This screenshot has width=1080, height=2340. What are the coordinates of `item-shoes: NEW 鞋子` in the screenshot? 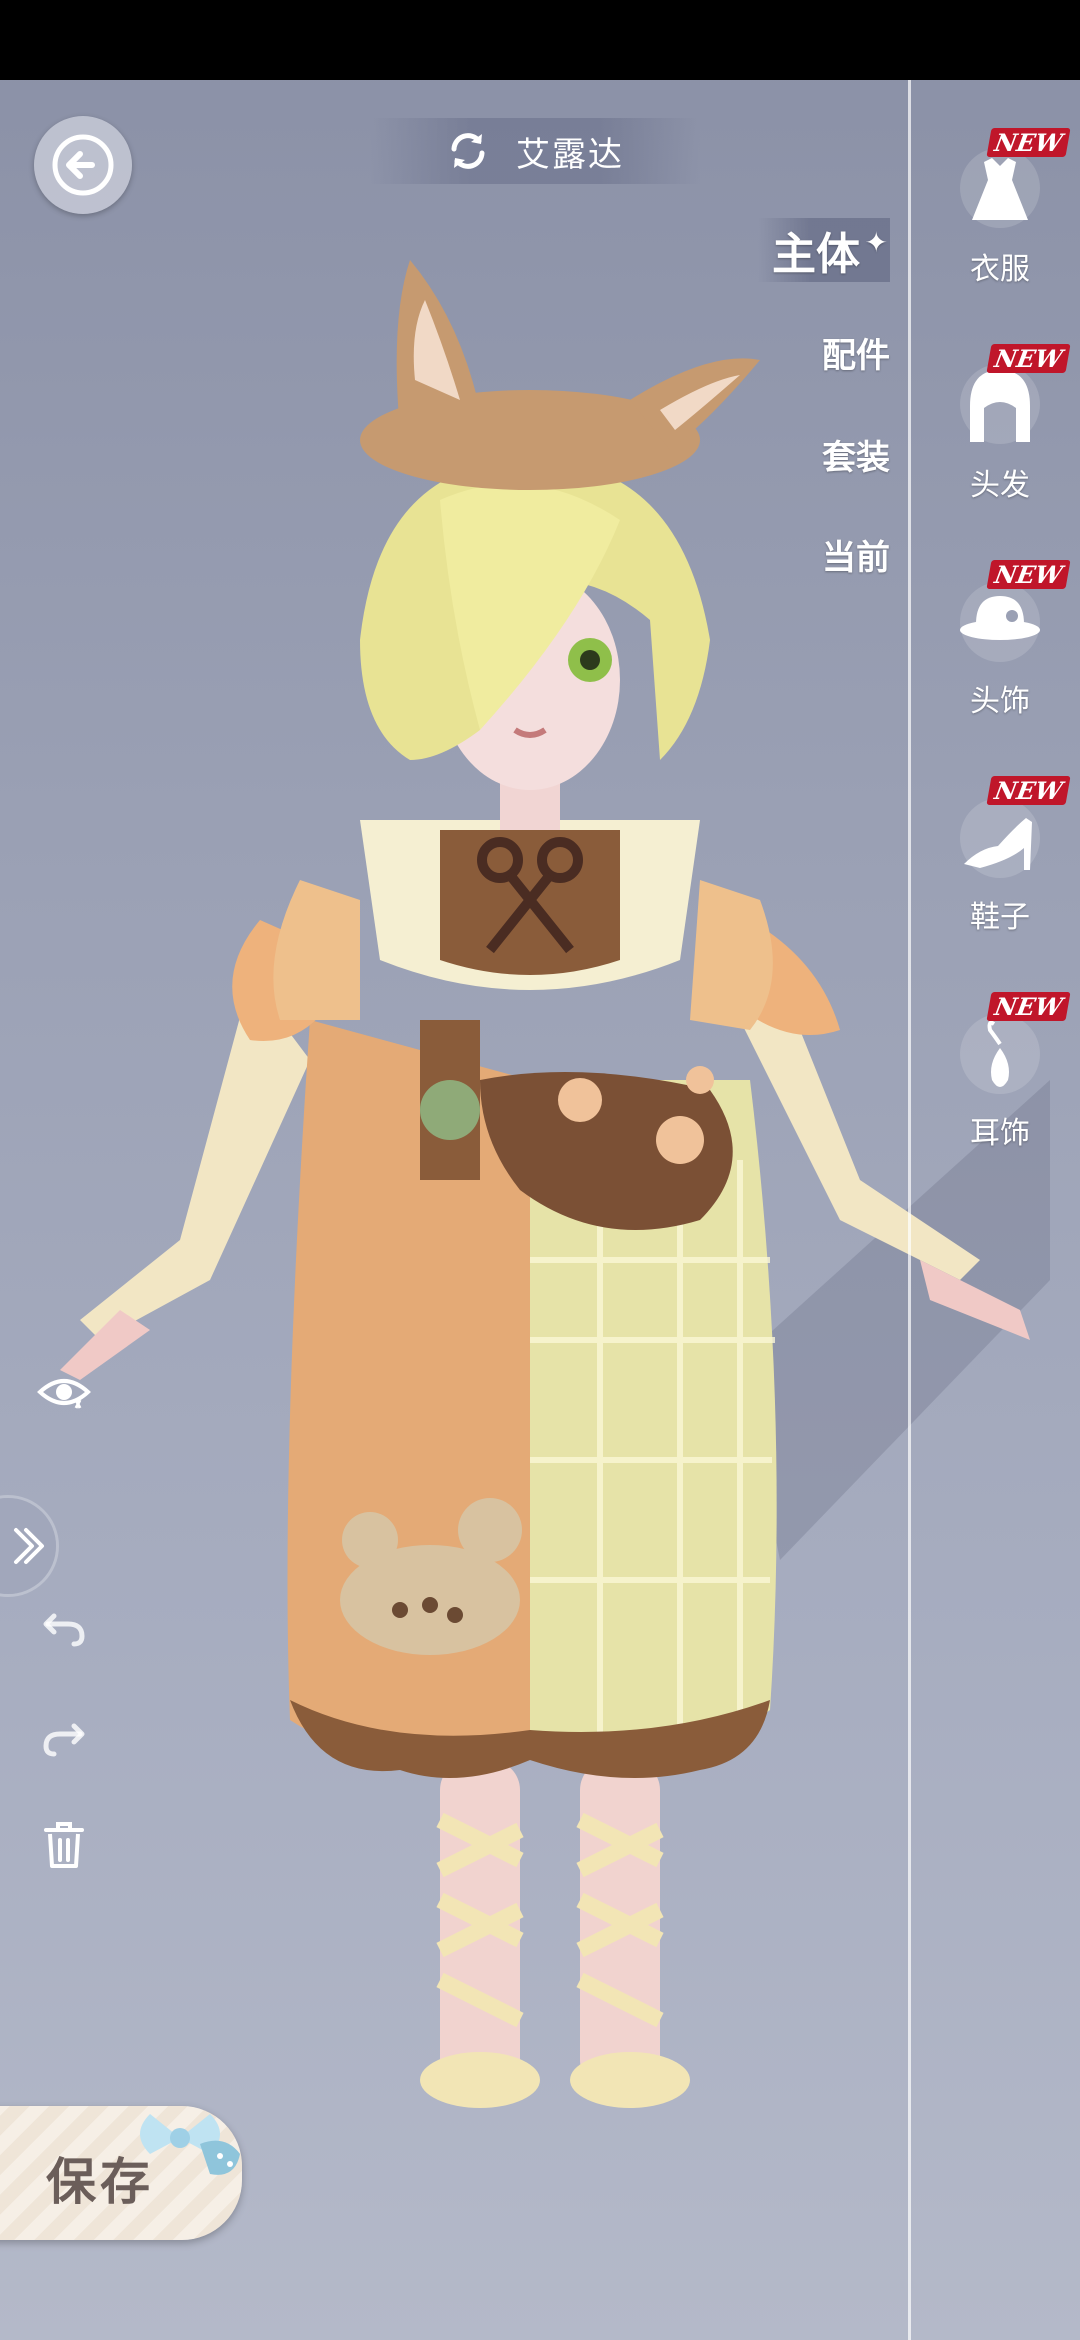 It's located at (1005, 856).